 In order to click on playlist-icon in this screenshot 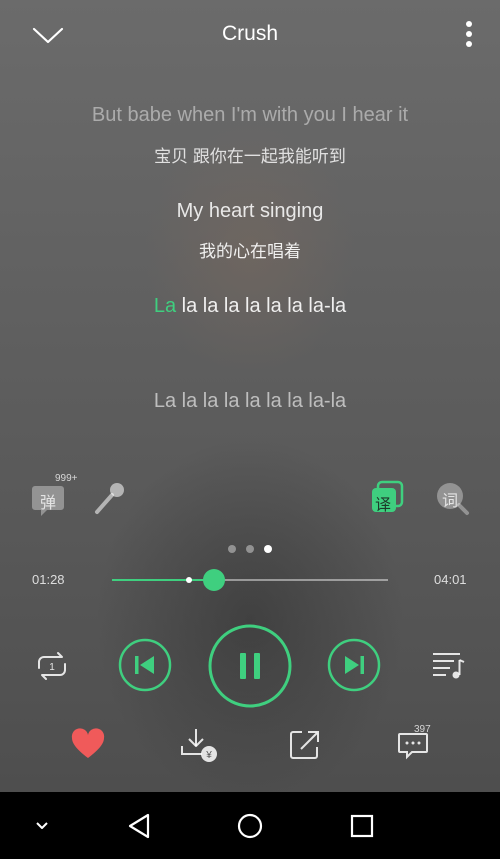, I will do `click(449, 666)`.